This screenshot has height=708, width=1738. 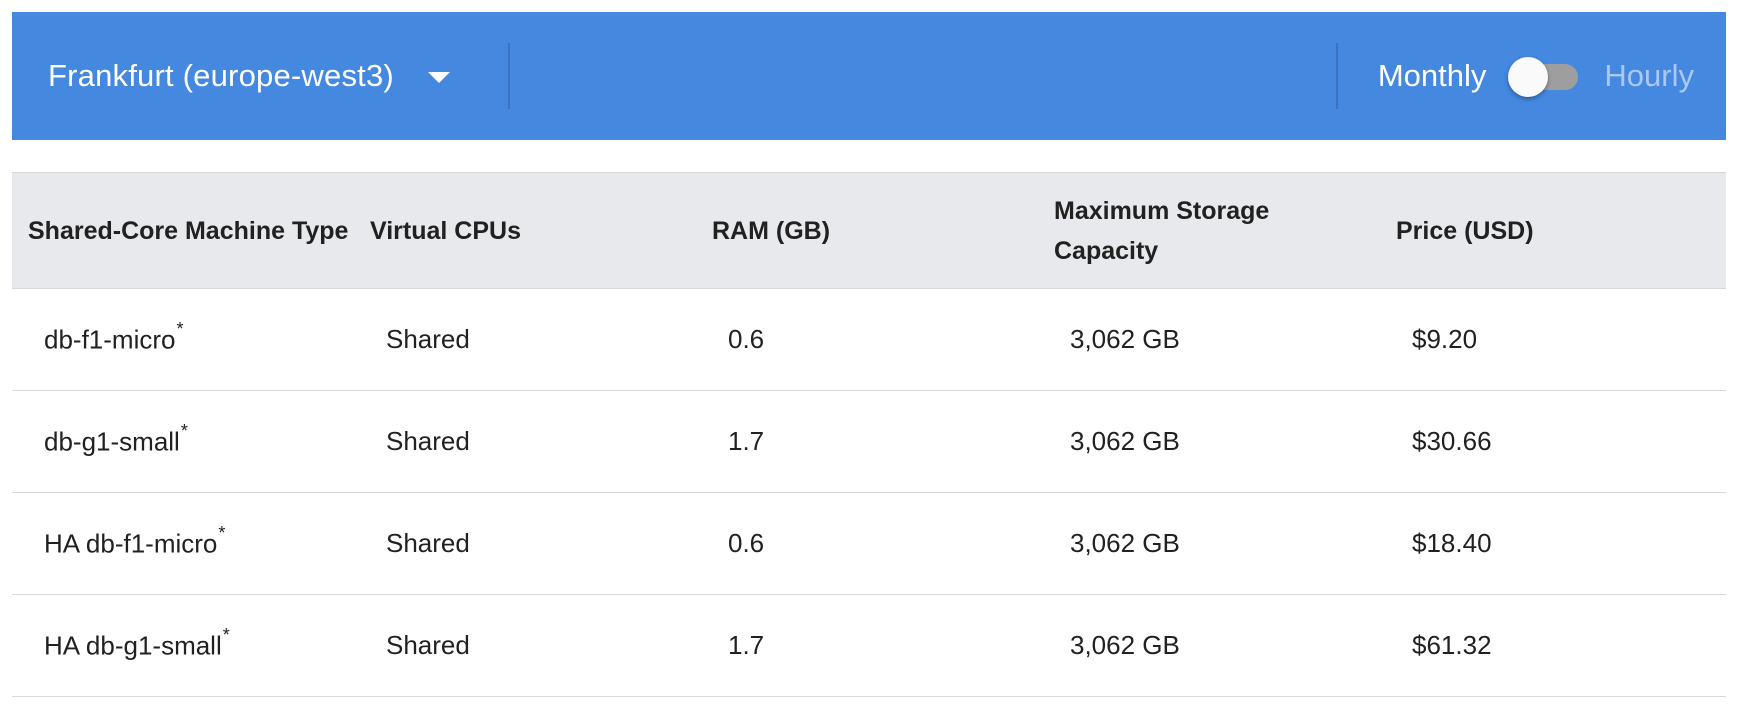 I want to click on chevron-down-icon, so click(x=438, y=77).